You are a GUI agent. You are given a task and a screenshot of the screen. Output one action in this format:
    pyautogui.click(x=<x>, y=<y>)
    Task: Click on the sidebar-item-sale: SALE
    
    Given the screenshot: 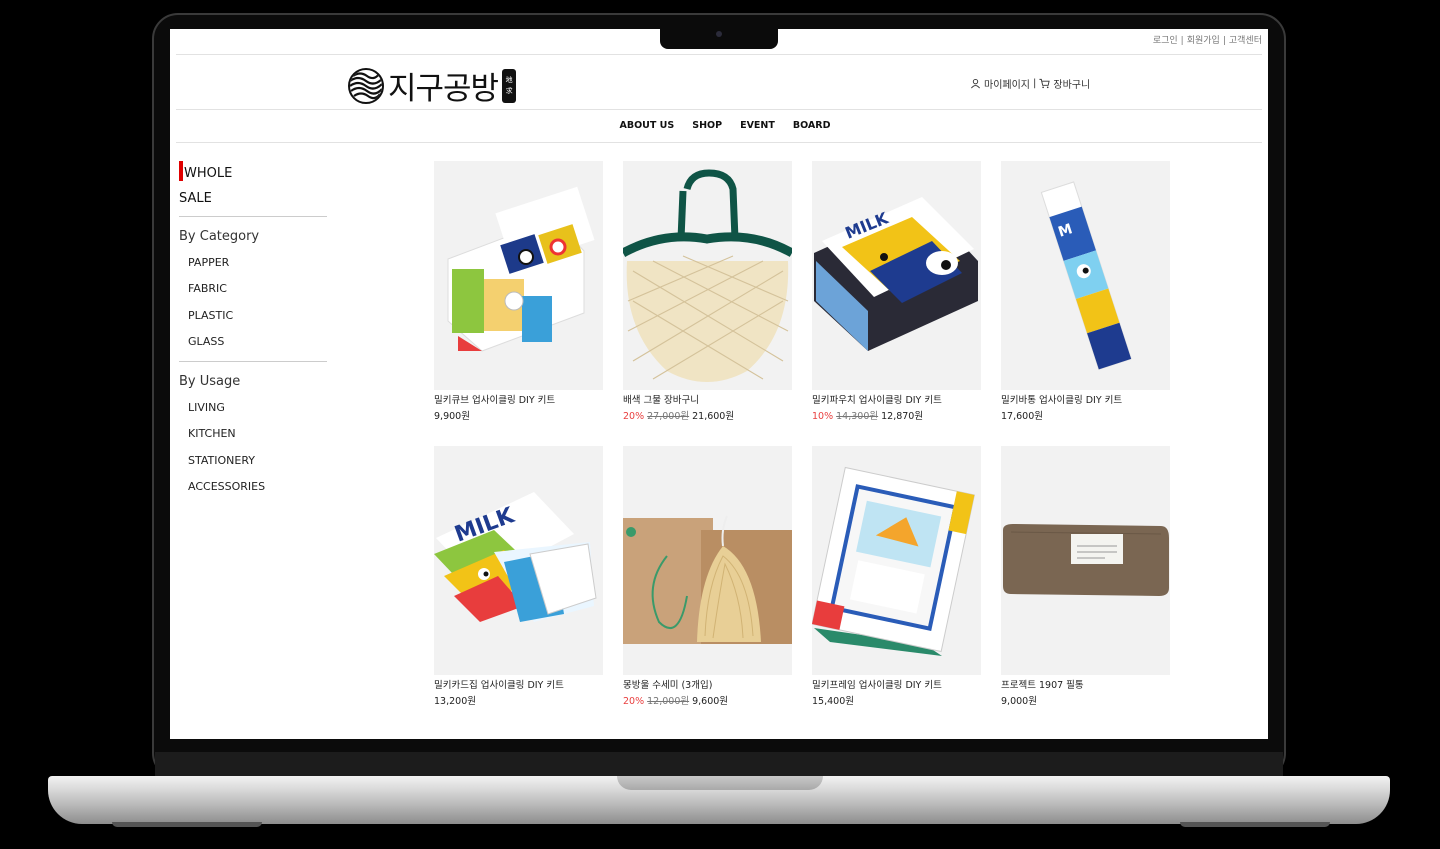 What is the action you would take?
    pyautogui.click(x=253, y=198)
    